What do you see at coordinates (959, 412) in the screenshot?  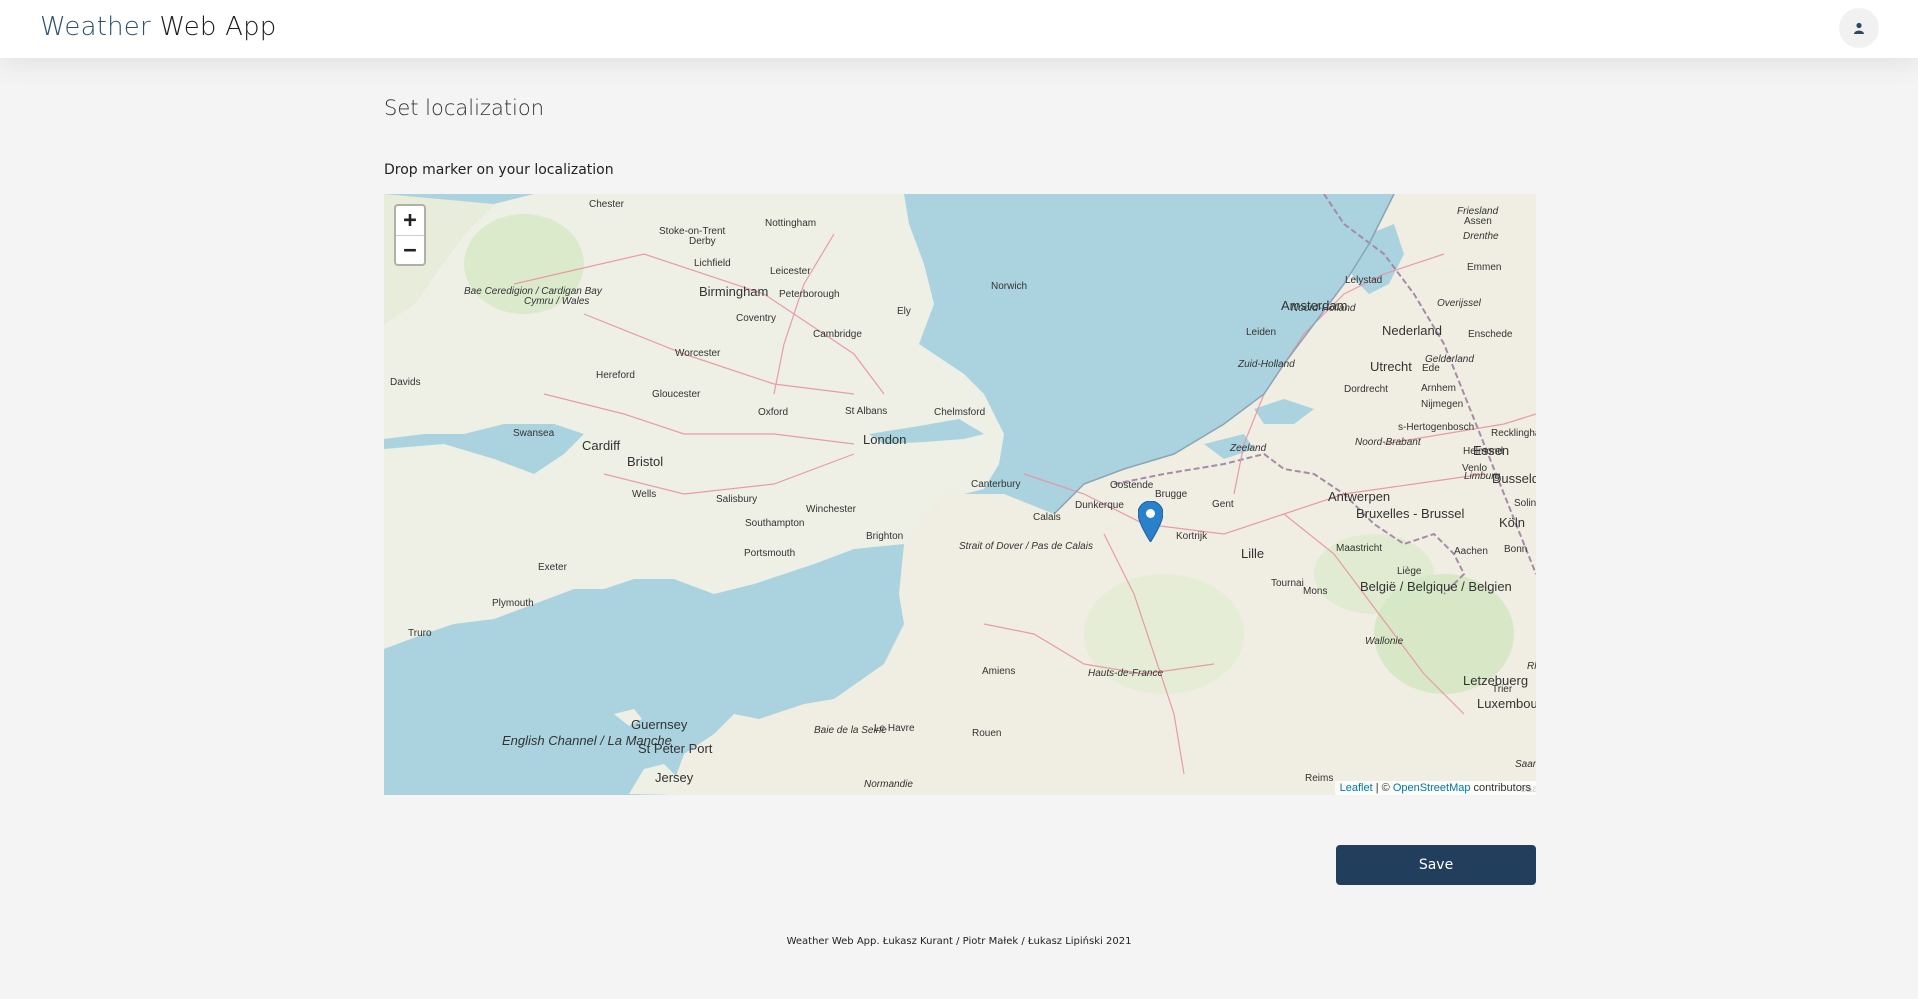 I see `map-place-label: Chelmsford` at bounding box center [959, 412].